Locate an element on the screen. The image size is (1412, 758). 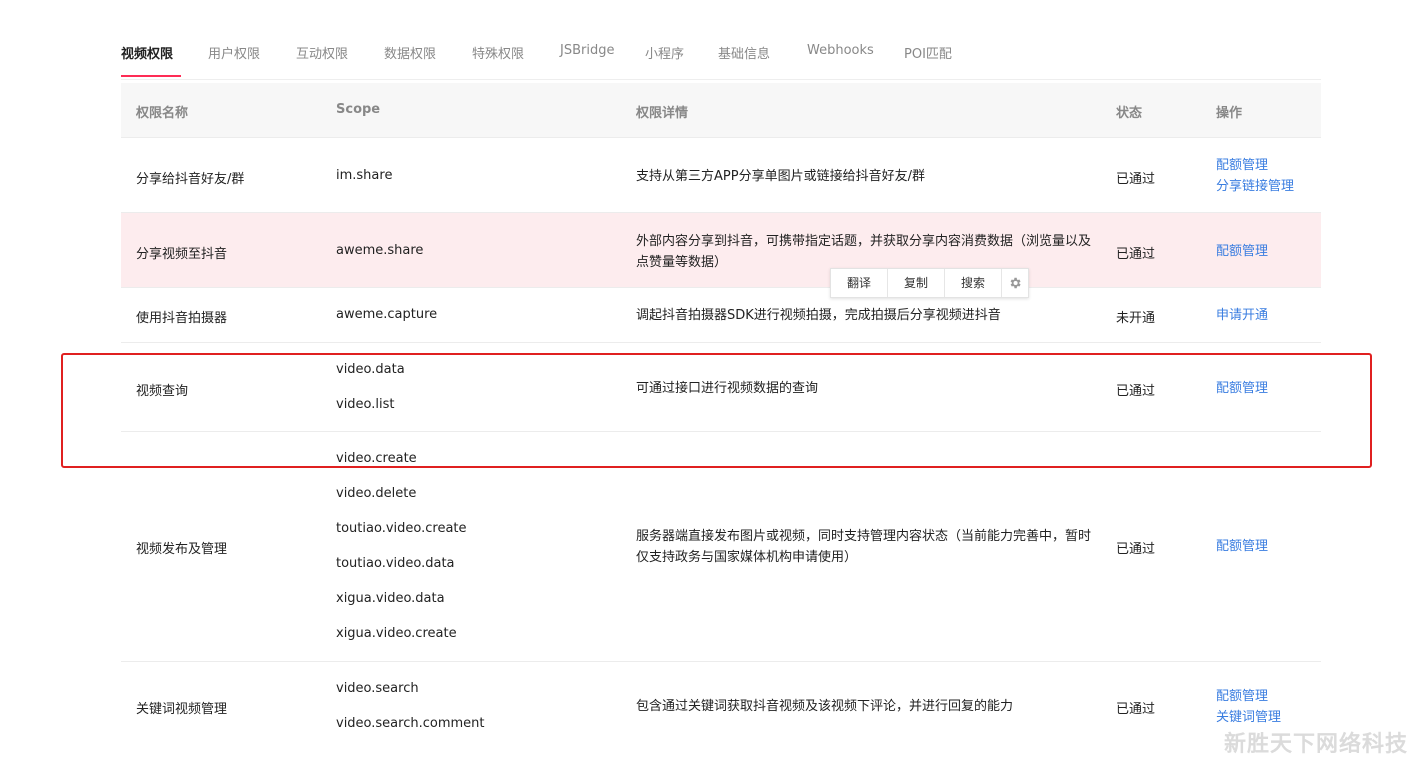
tab-poi-match: POI匹配 is located at coordinates (928, 52).